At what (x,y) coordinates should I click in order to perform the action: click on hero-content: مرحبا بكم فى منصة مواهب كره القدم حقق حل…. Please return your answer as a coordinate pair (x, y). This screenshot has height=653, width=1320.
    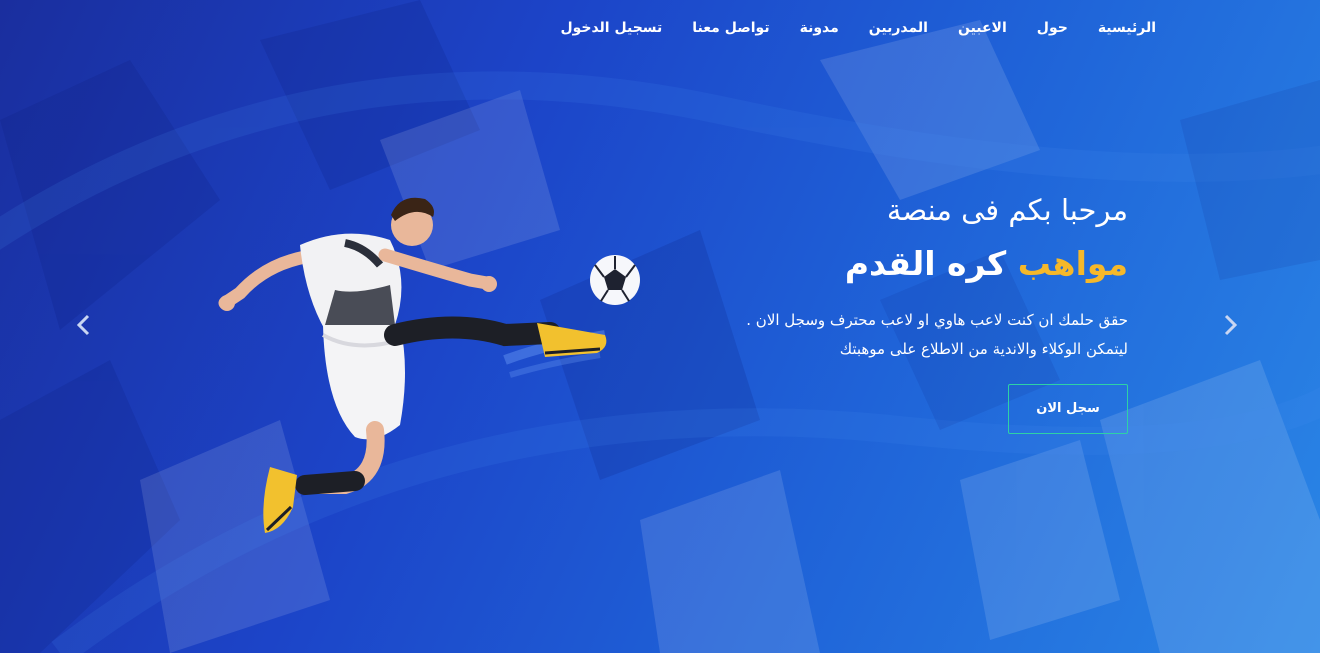
    Looking at the image, I should click on (888, 312).